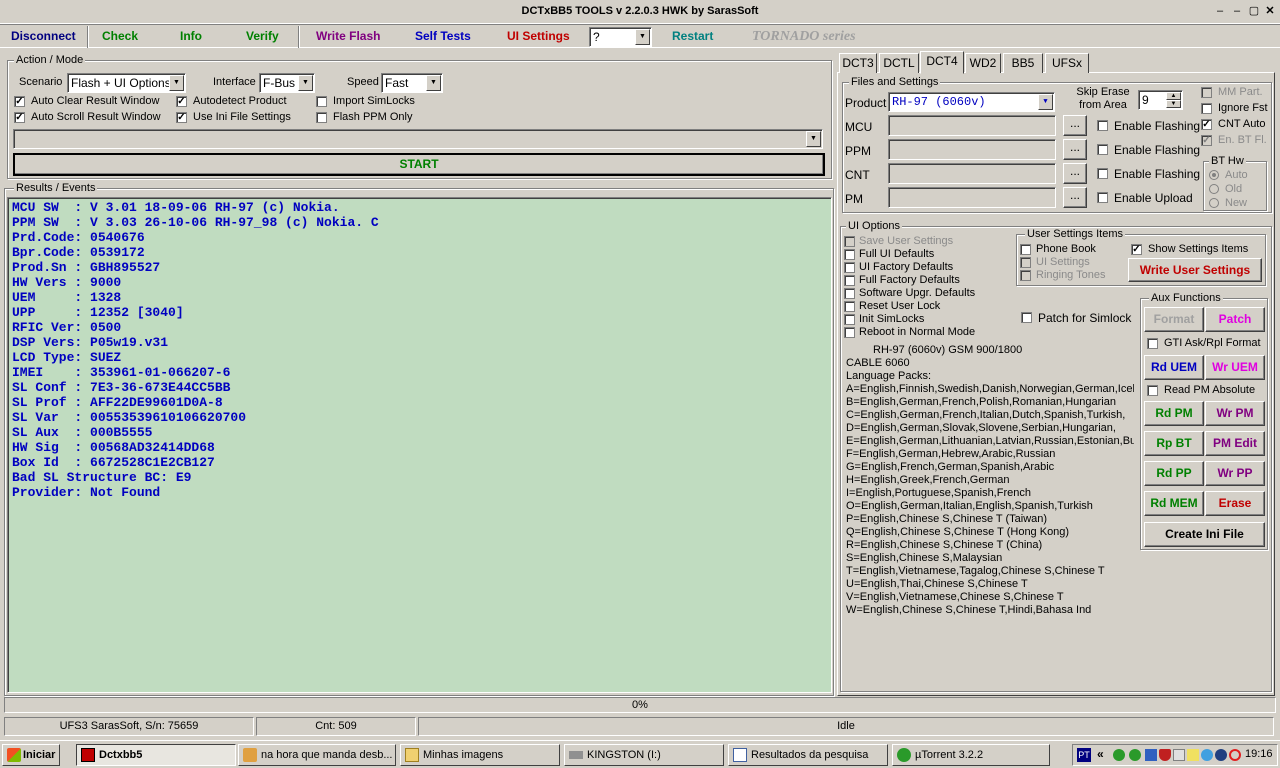 This screenshot has height=768, width=1280. I want to click on write-user-settings-button: Write User Settings, so click(1195, 270).